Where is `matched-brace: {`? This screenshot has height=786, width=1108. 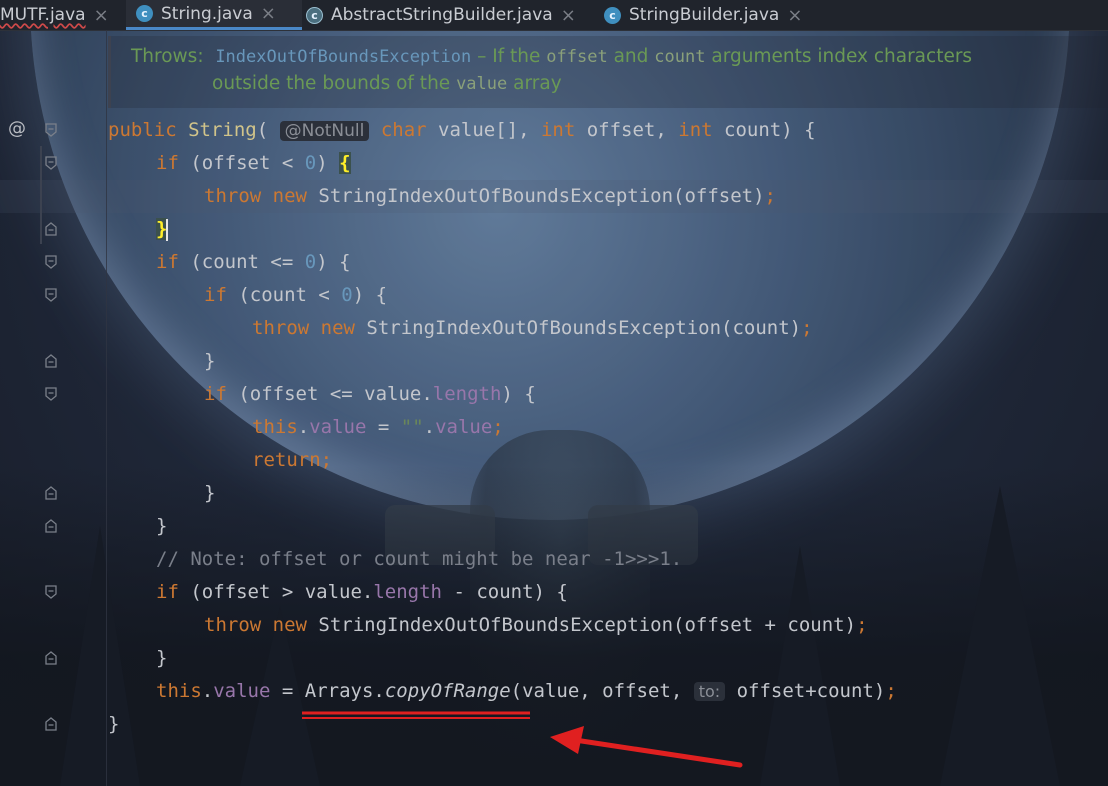
matched-brace: { is located at coordinates (345, 163).